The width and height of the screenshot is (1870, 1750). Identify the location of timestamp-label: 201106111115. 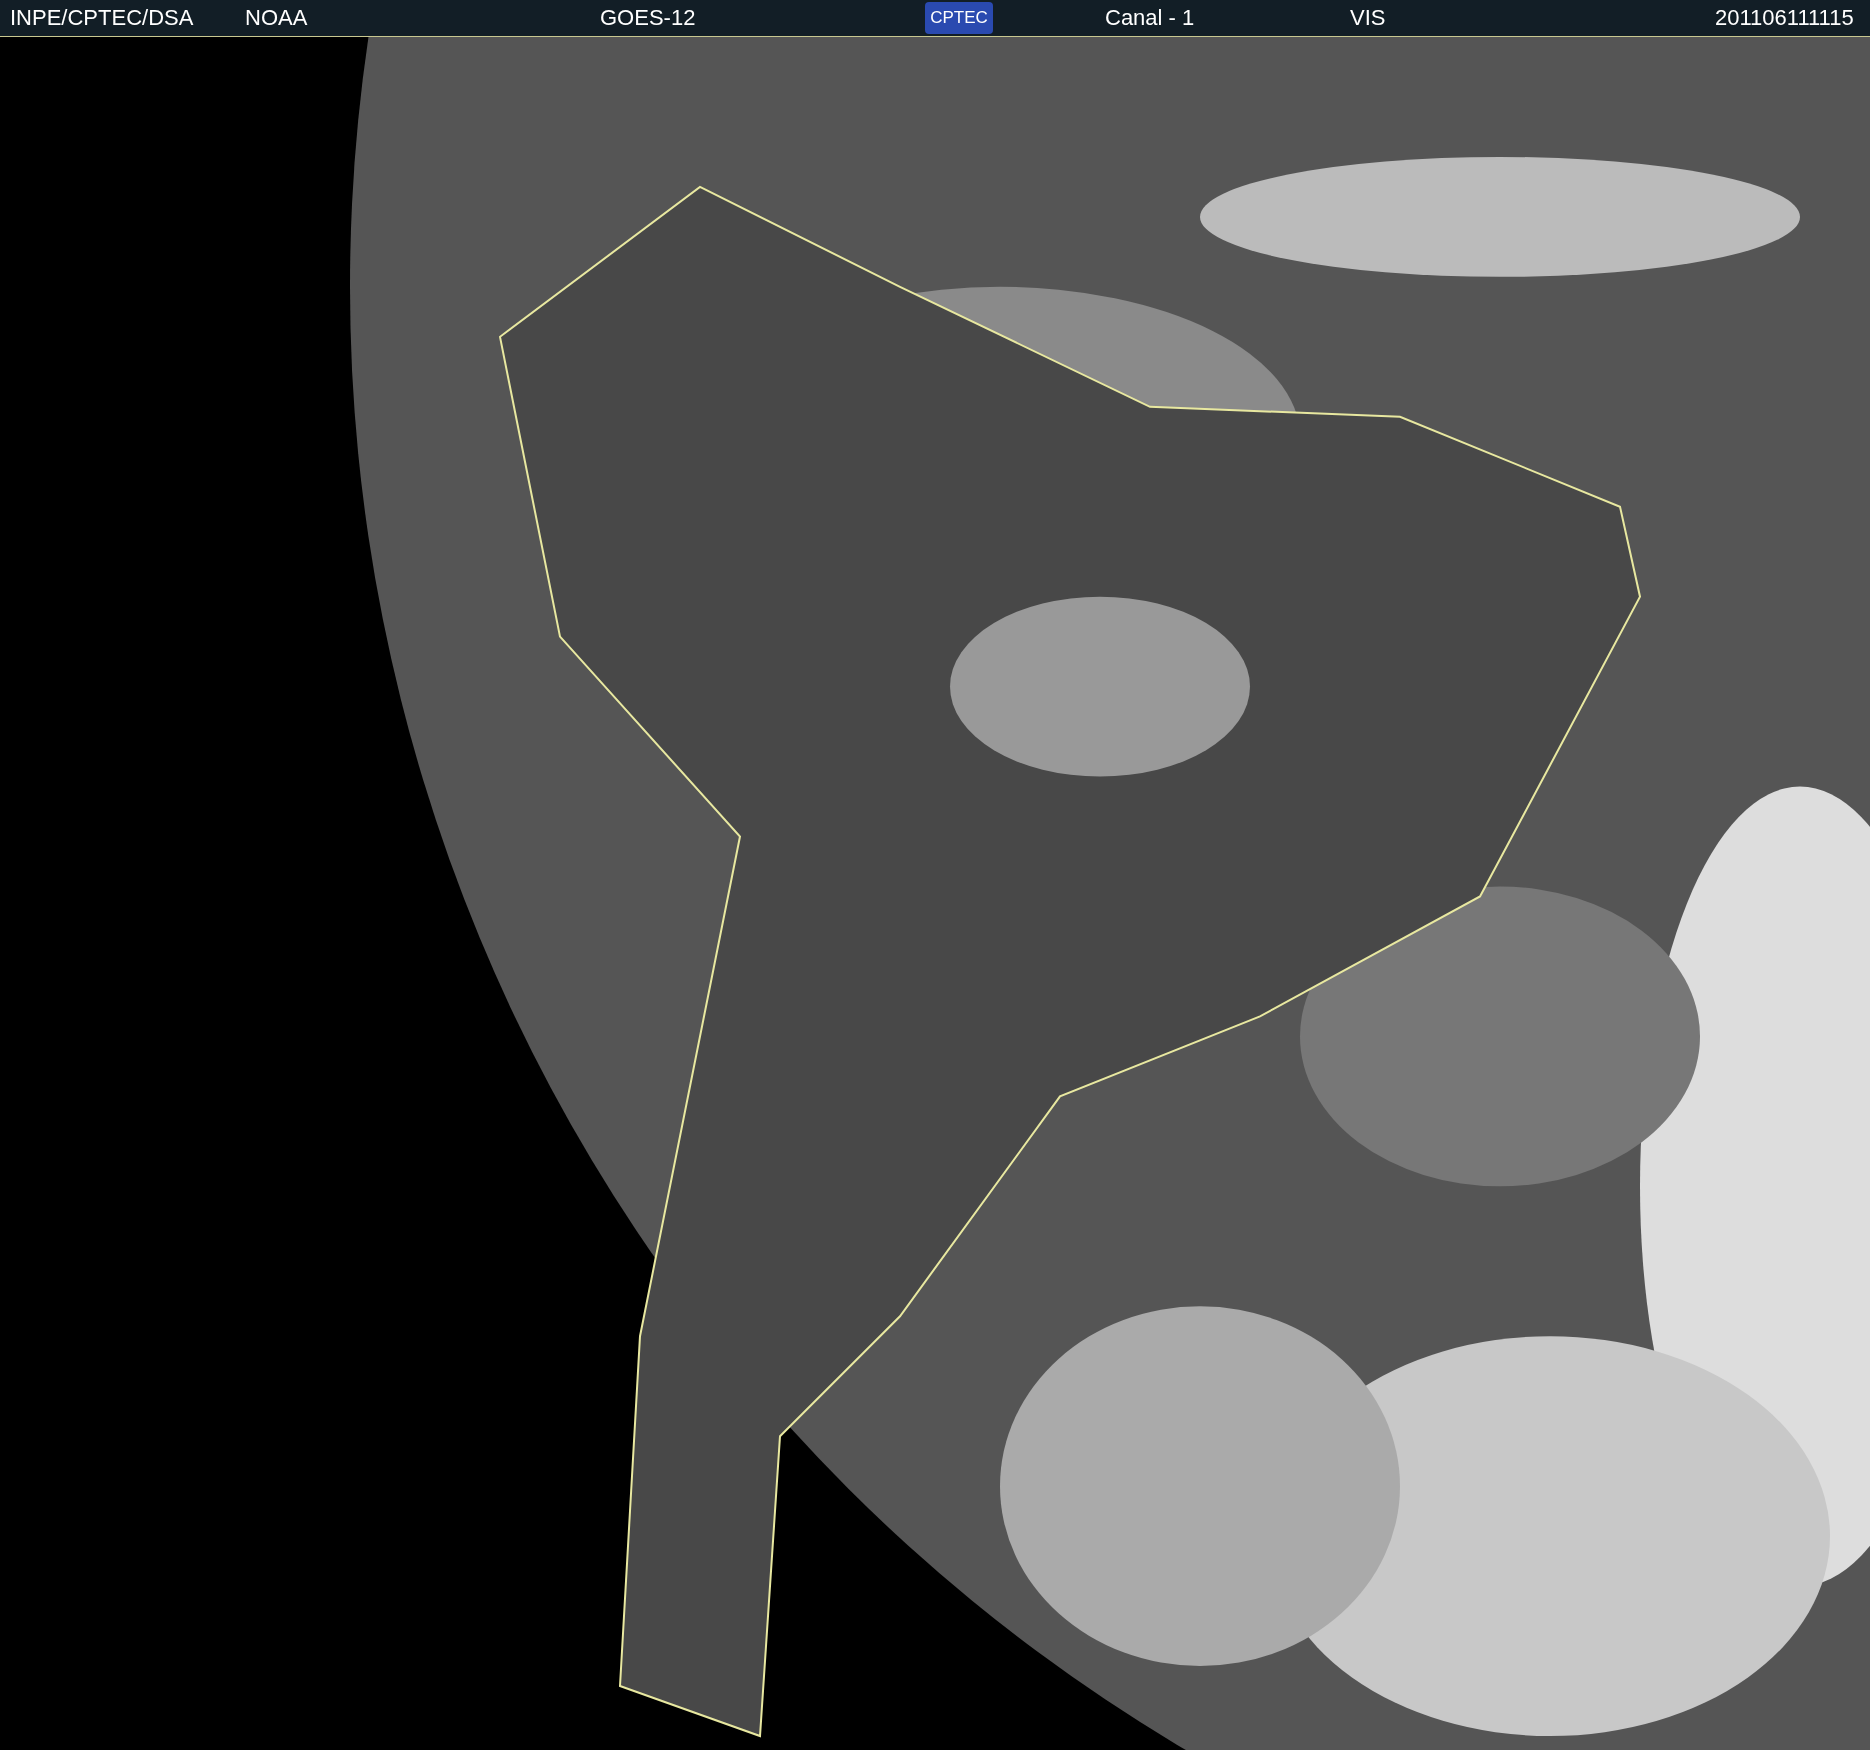
(1784, 18).